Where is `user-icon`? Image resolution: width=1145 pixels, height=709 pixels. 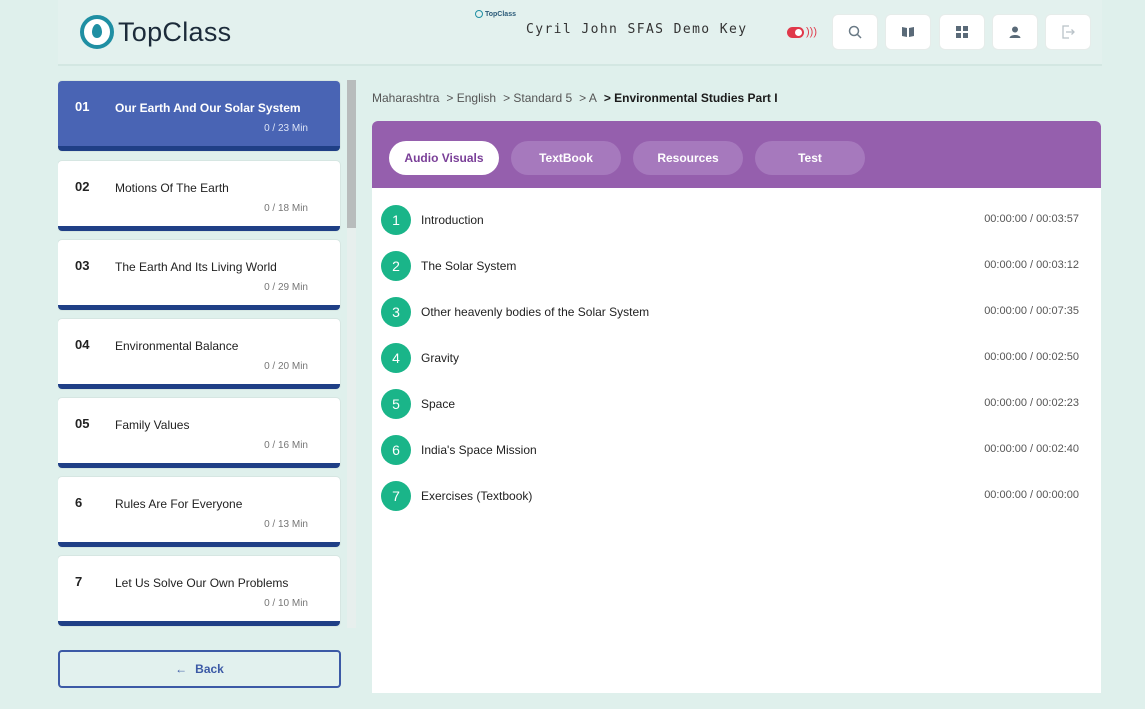
user-icon is located at coordinates (1015, 32).